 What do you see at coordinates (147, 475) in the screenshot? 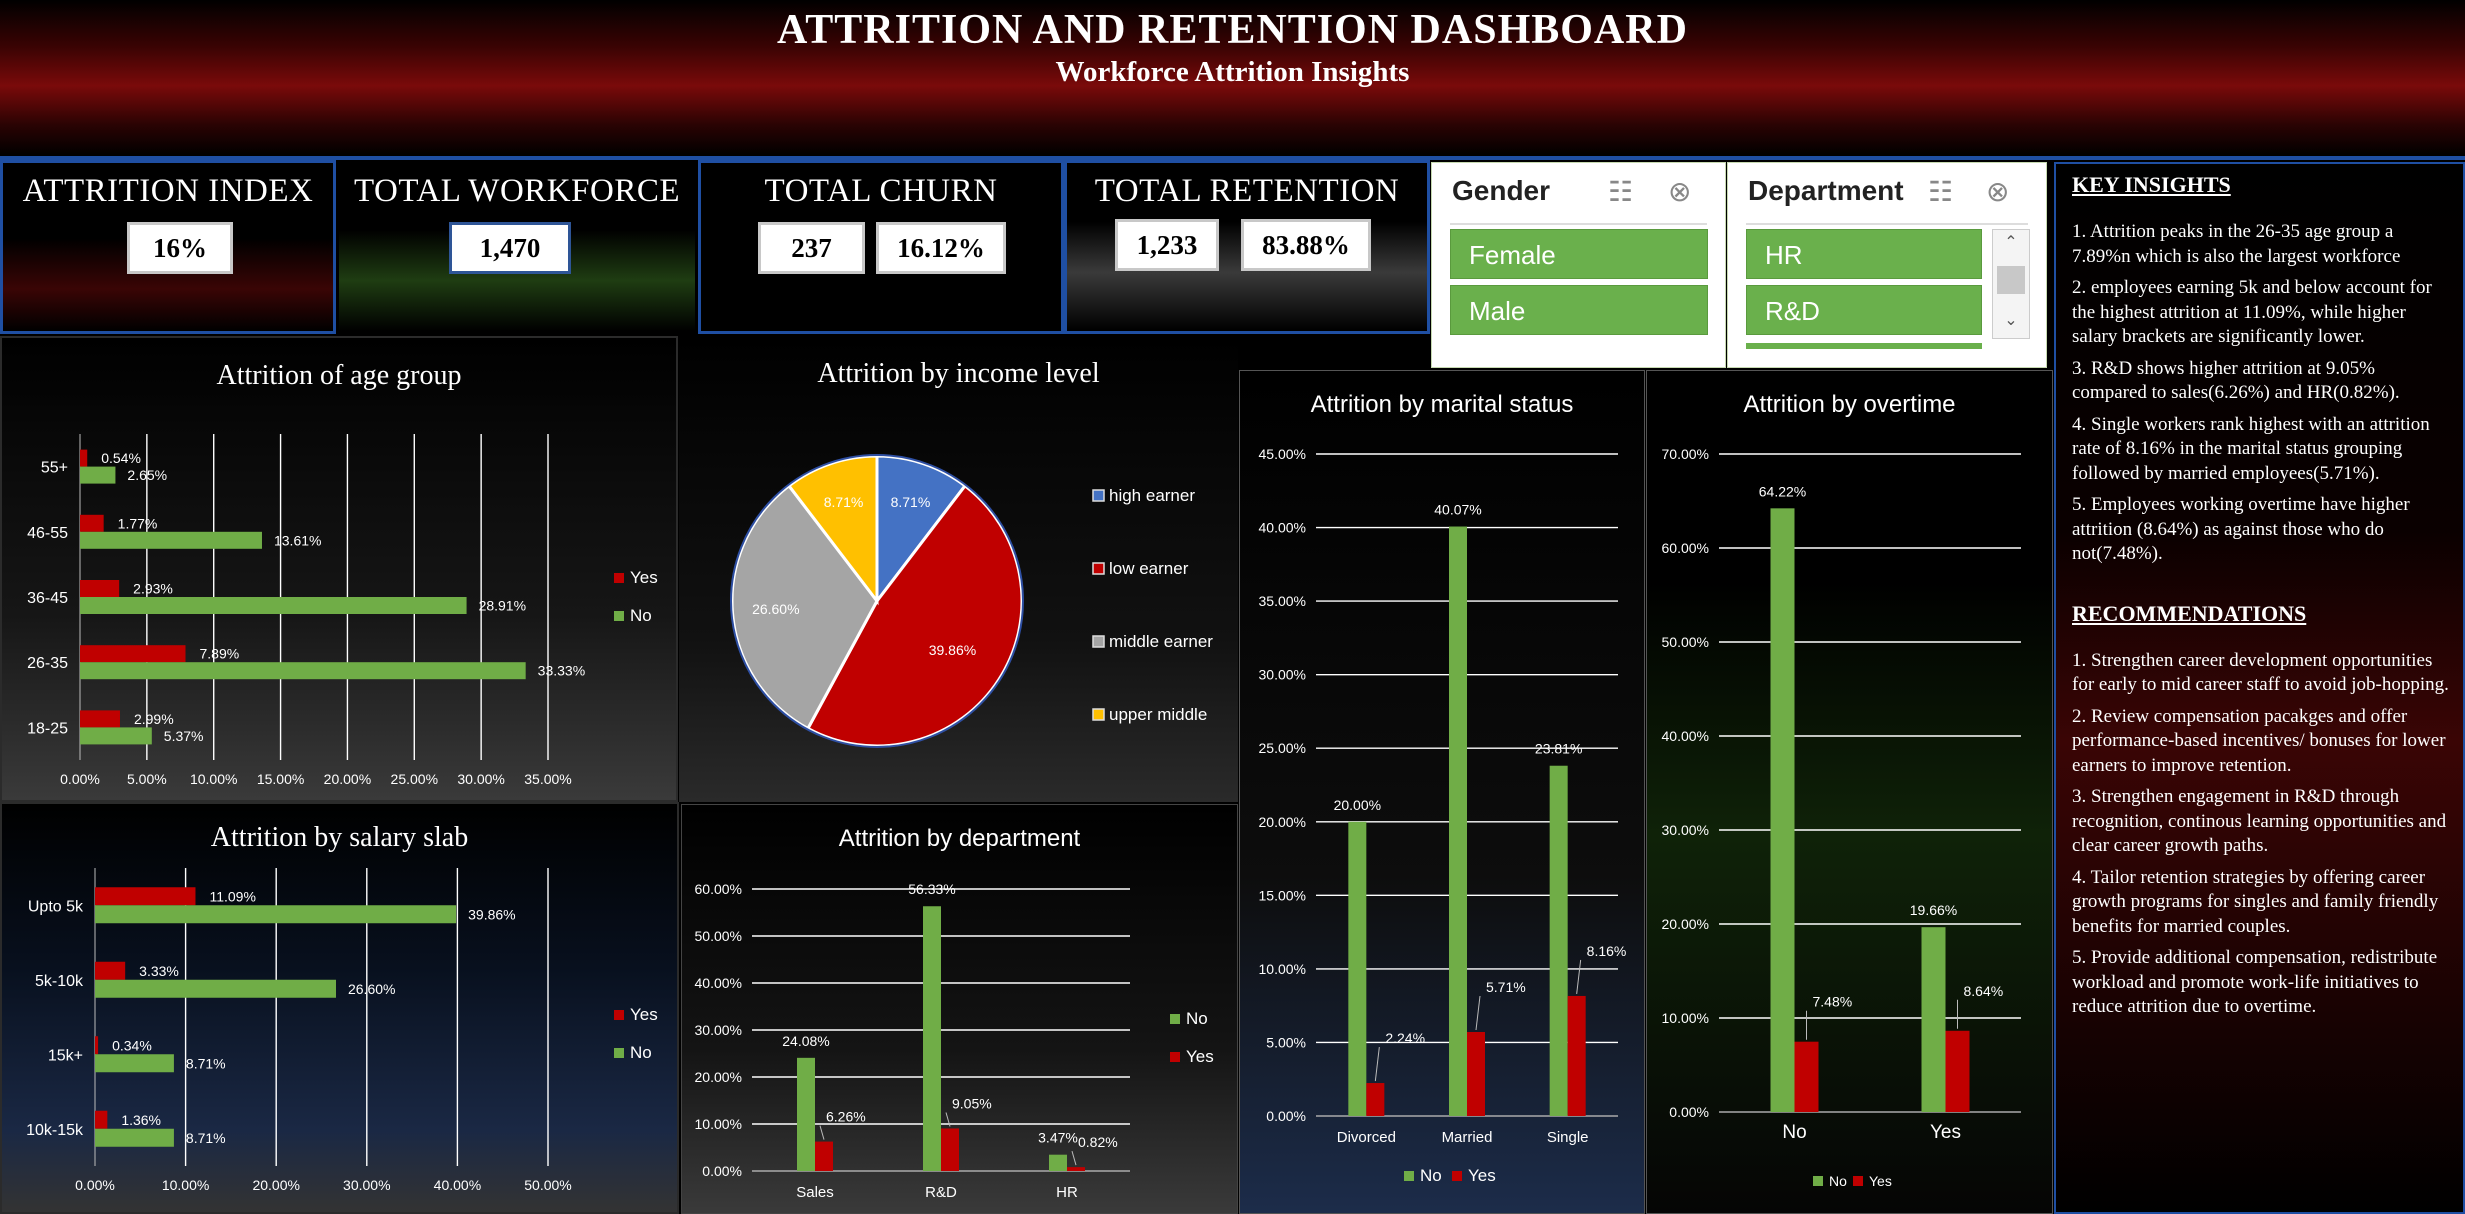
I see `data-label: 2.65%` at bounding box center [147, 475].